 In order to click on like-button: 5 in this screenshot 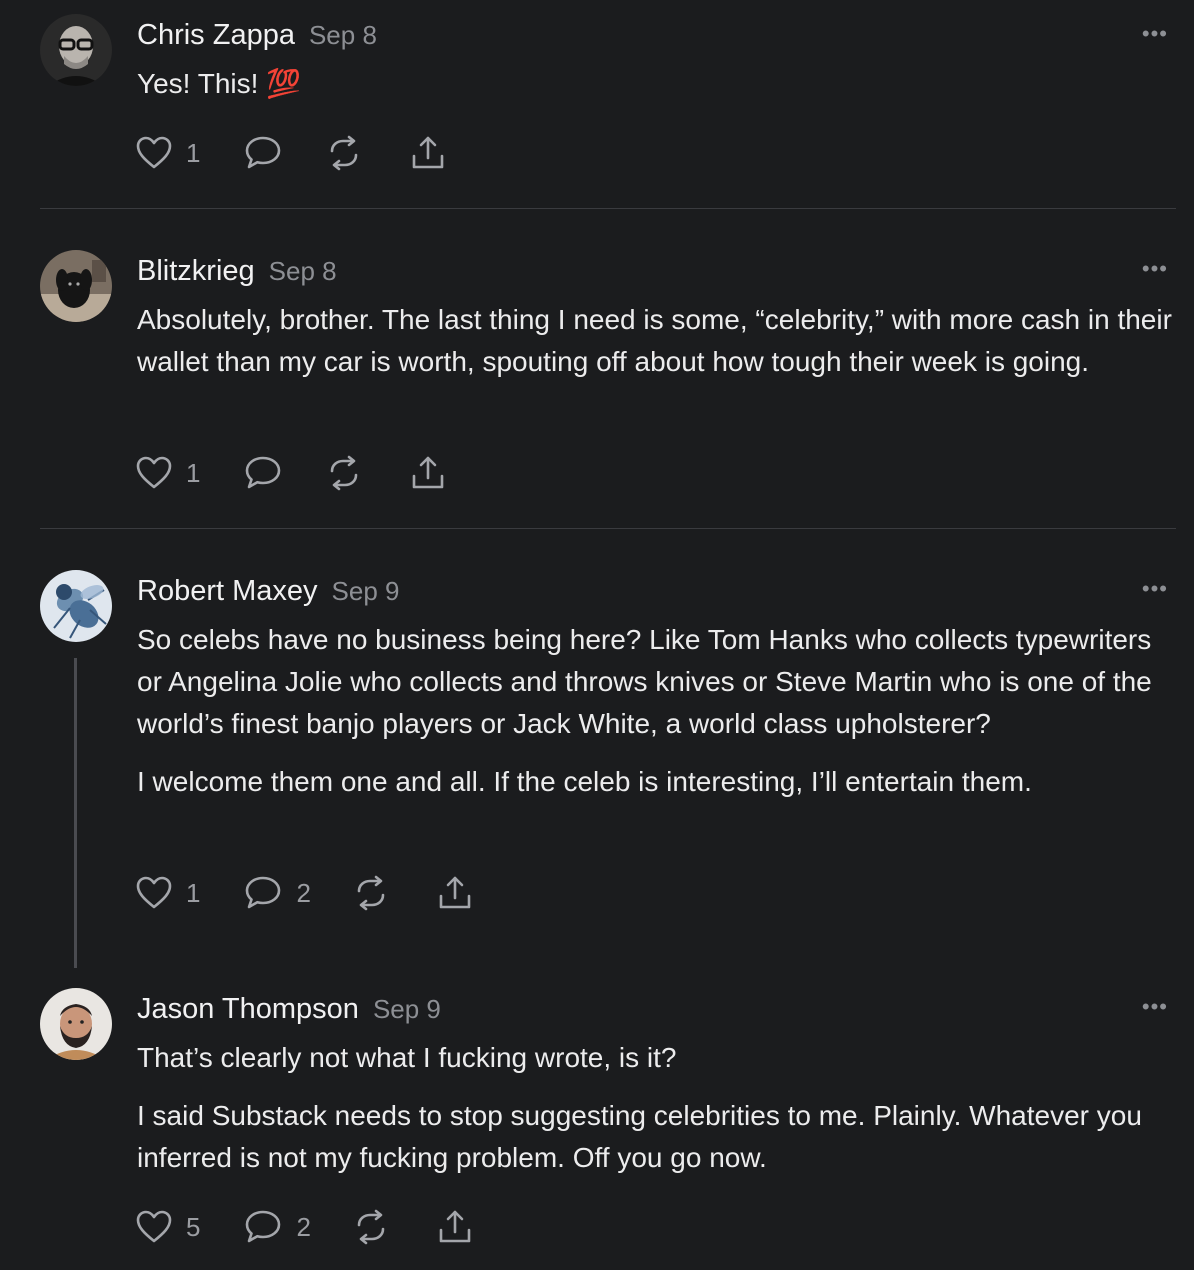, I will do `click(168, 1227)`.